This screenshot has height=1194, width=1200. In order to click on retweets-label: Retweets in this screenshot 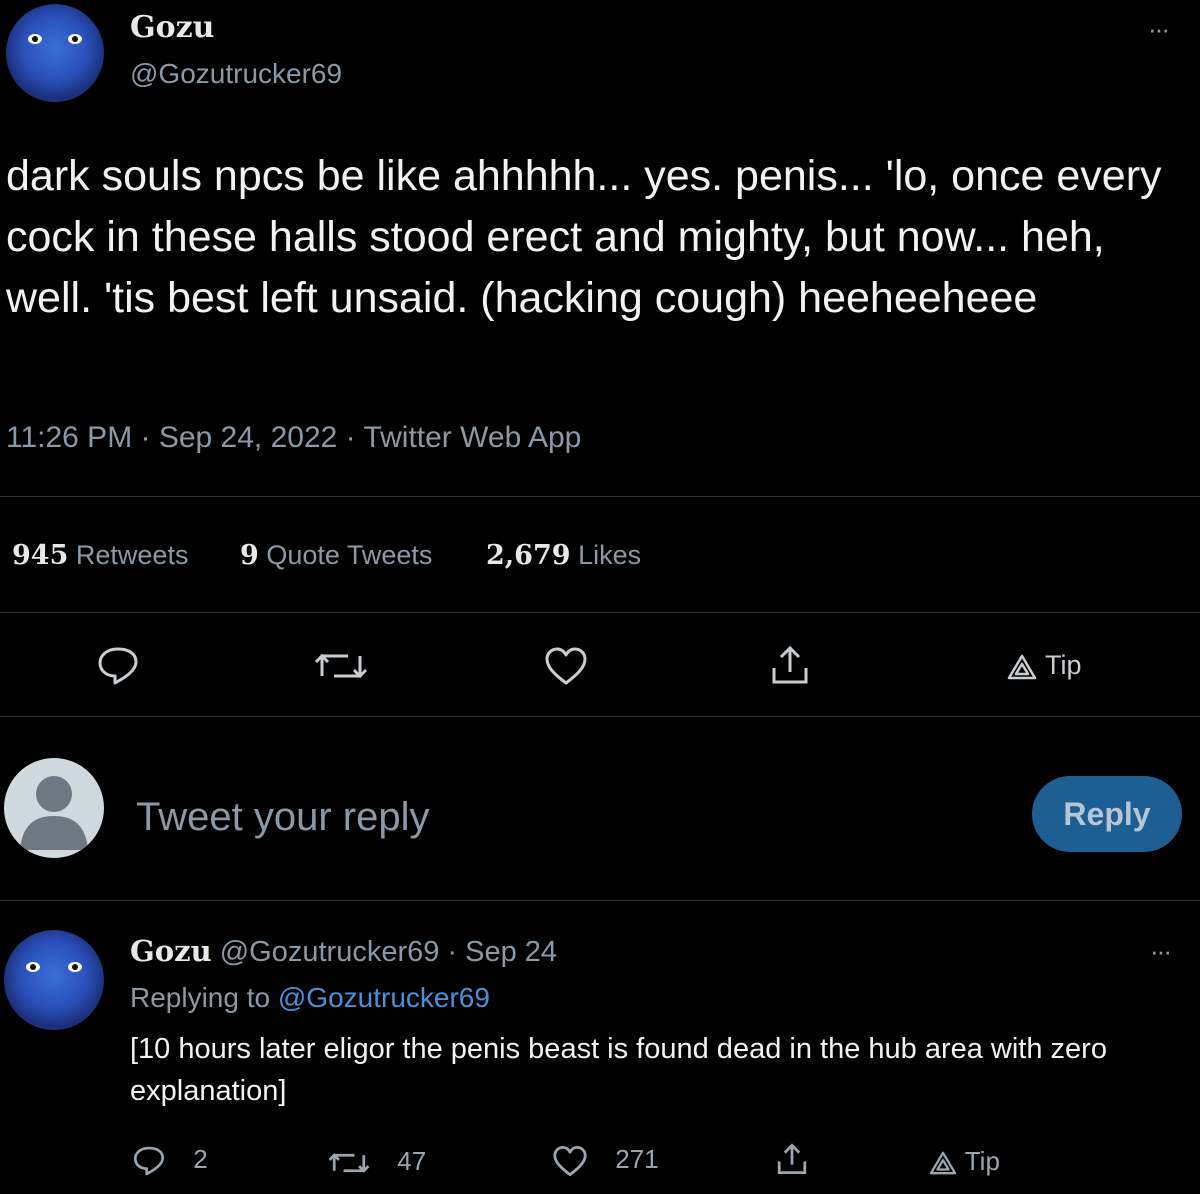, I will do `click(132, 555)`.